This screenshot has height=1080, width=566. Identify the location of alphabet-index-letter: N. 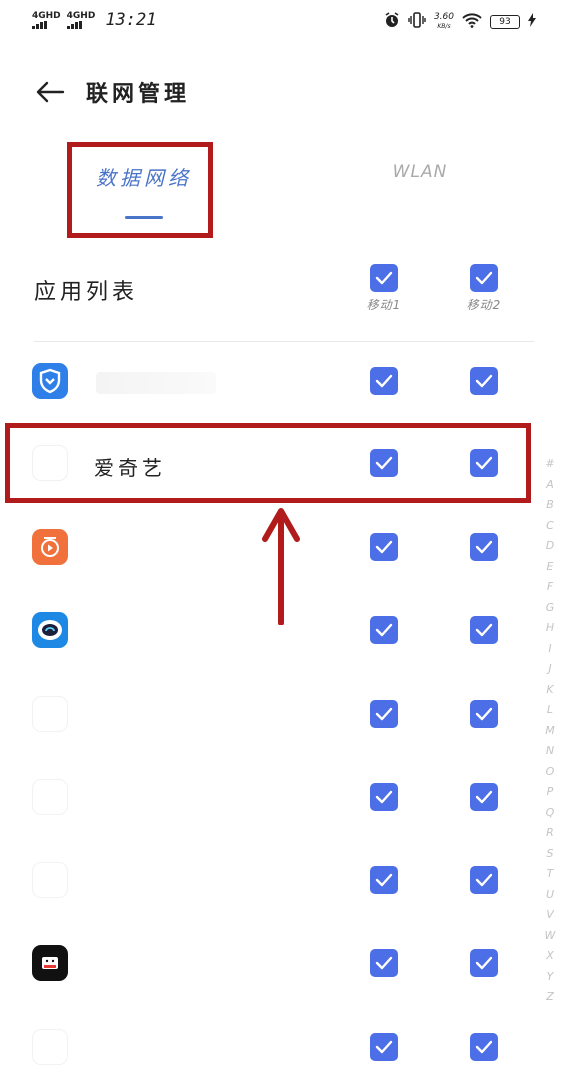
(550, 751).